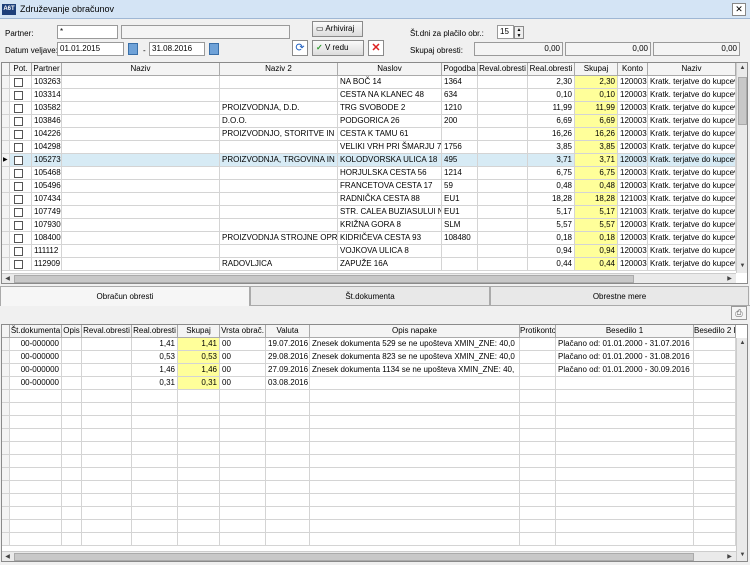 The image size is (750, 565). Describe the element at coordinates (338, 48) in the screenshot. I see `ok-button: ✓ V redu` at that location.